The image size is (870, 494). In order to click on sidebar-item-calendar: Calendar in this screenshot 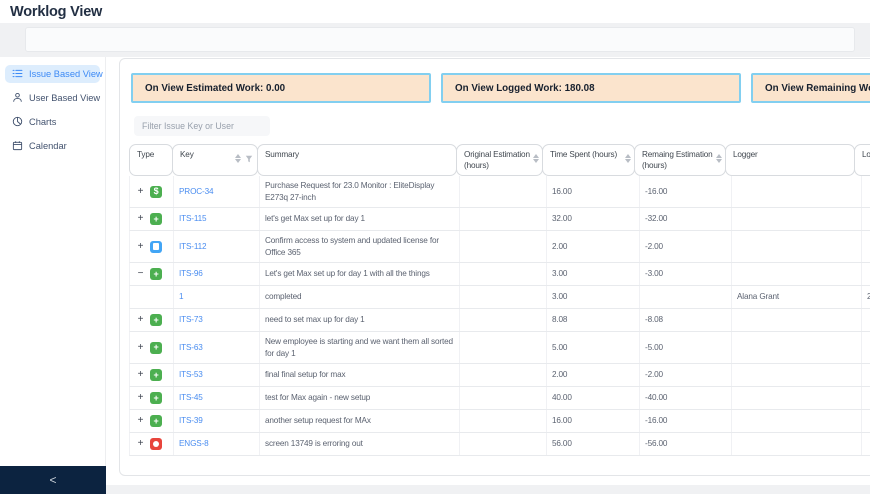, I will do `click(52, 146)`.